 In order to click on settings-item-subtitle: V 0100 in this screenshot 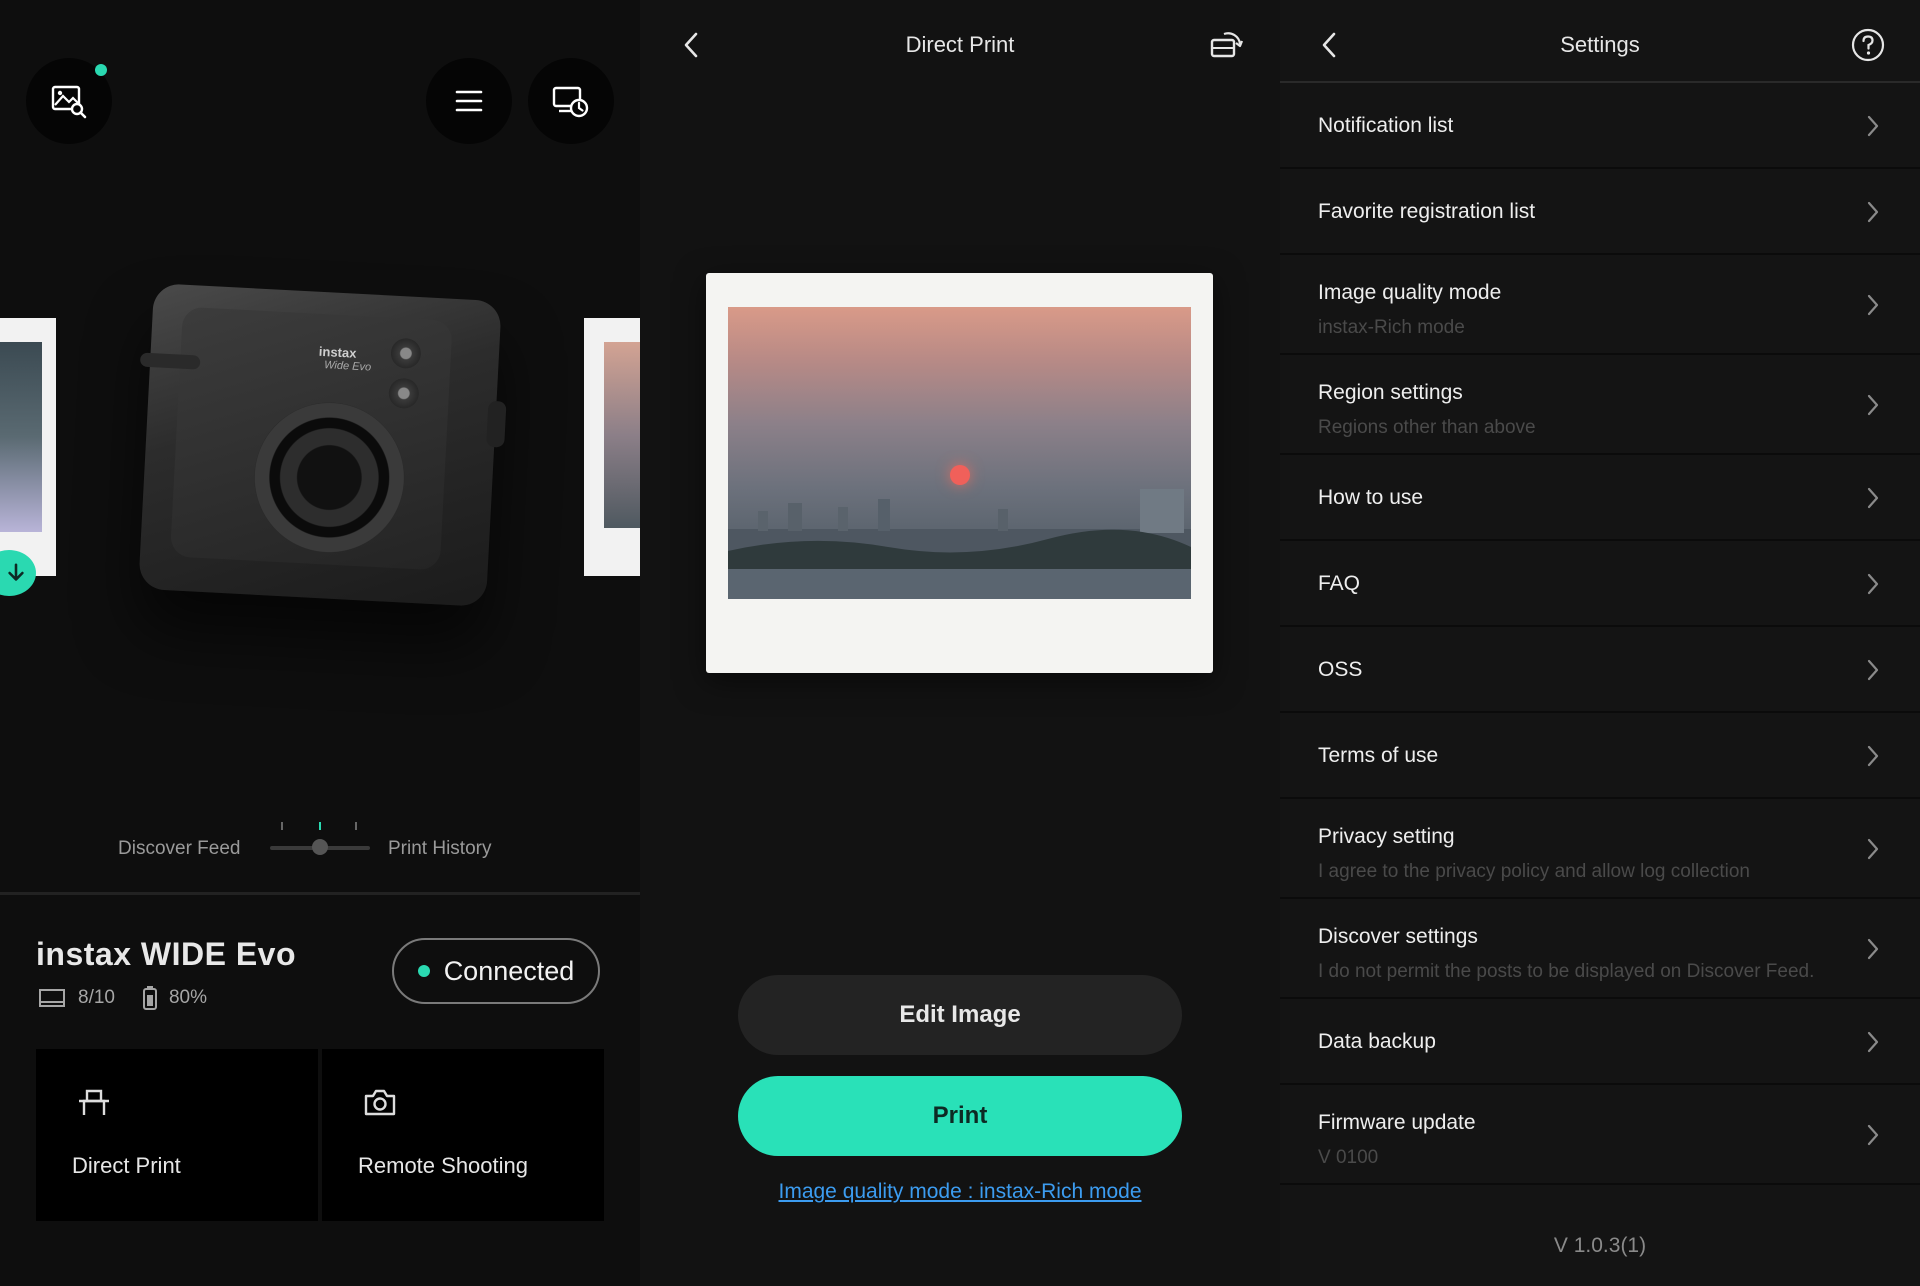, I will do `click(1348, 1157)`.